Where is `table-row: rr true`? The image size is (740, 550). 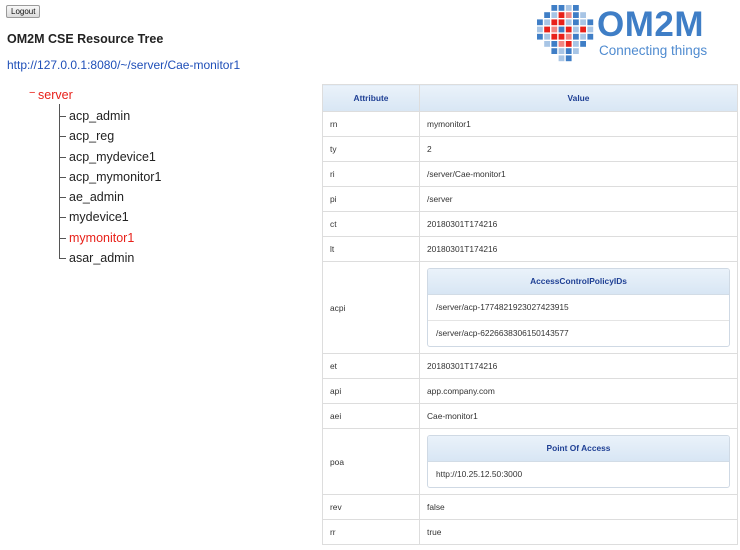 table-row: rr true is located at coordinates (530, 532).